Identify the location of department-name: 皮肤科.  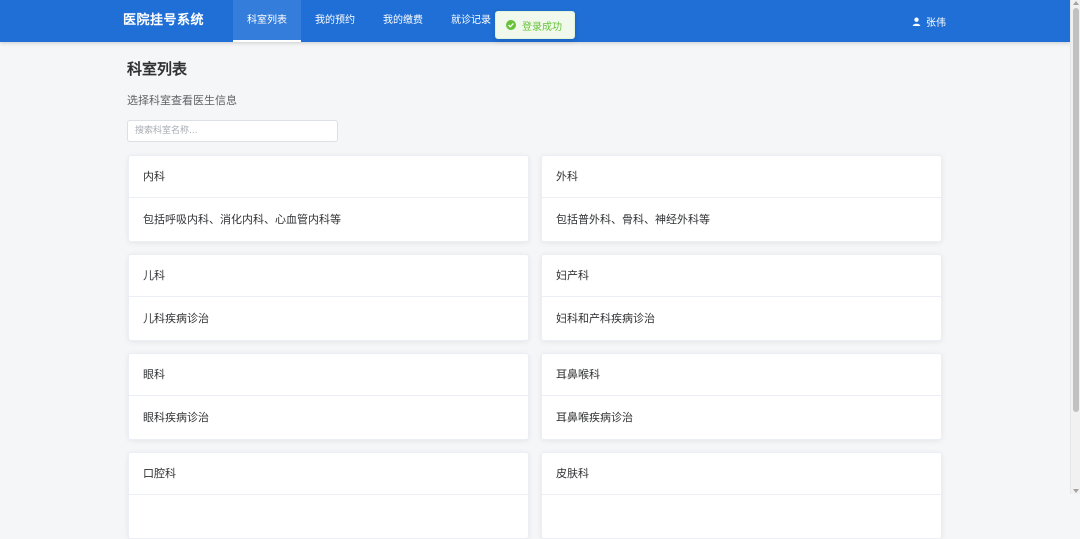
(741, 474).